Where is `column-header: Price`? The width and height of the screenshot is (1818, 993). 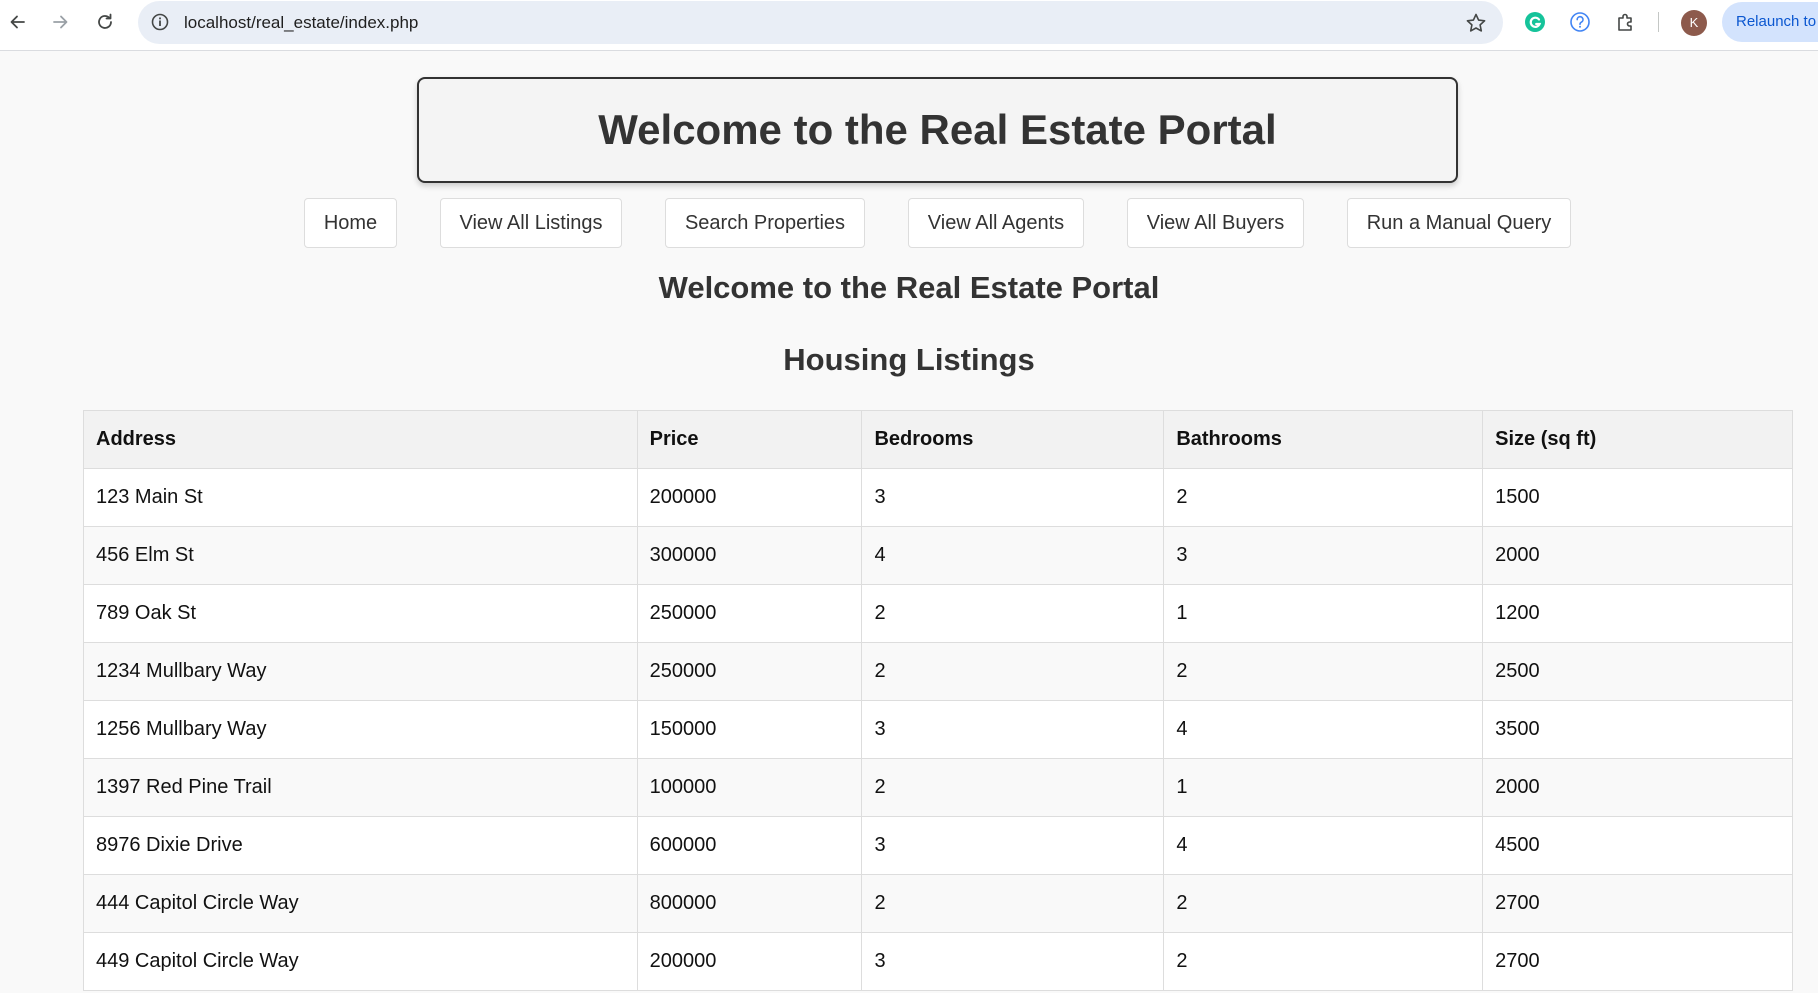
column-header: Price is located at coordinates (749, 439).